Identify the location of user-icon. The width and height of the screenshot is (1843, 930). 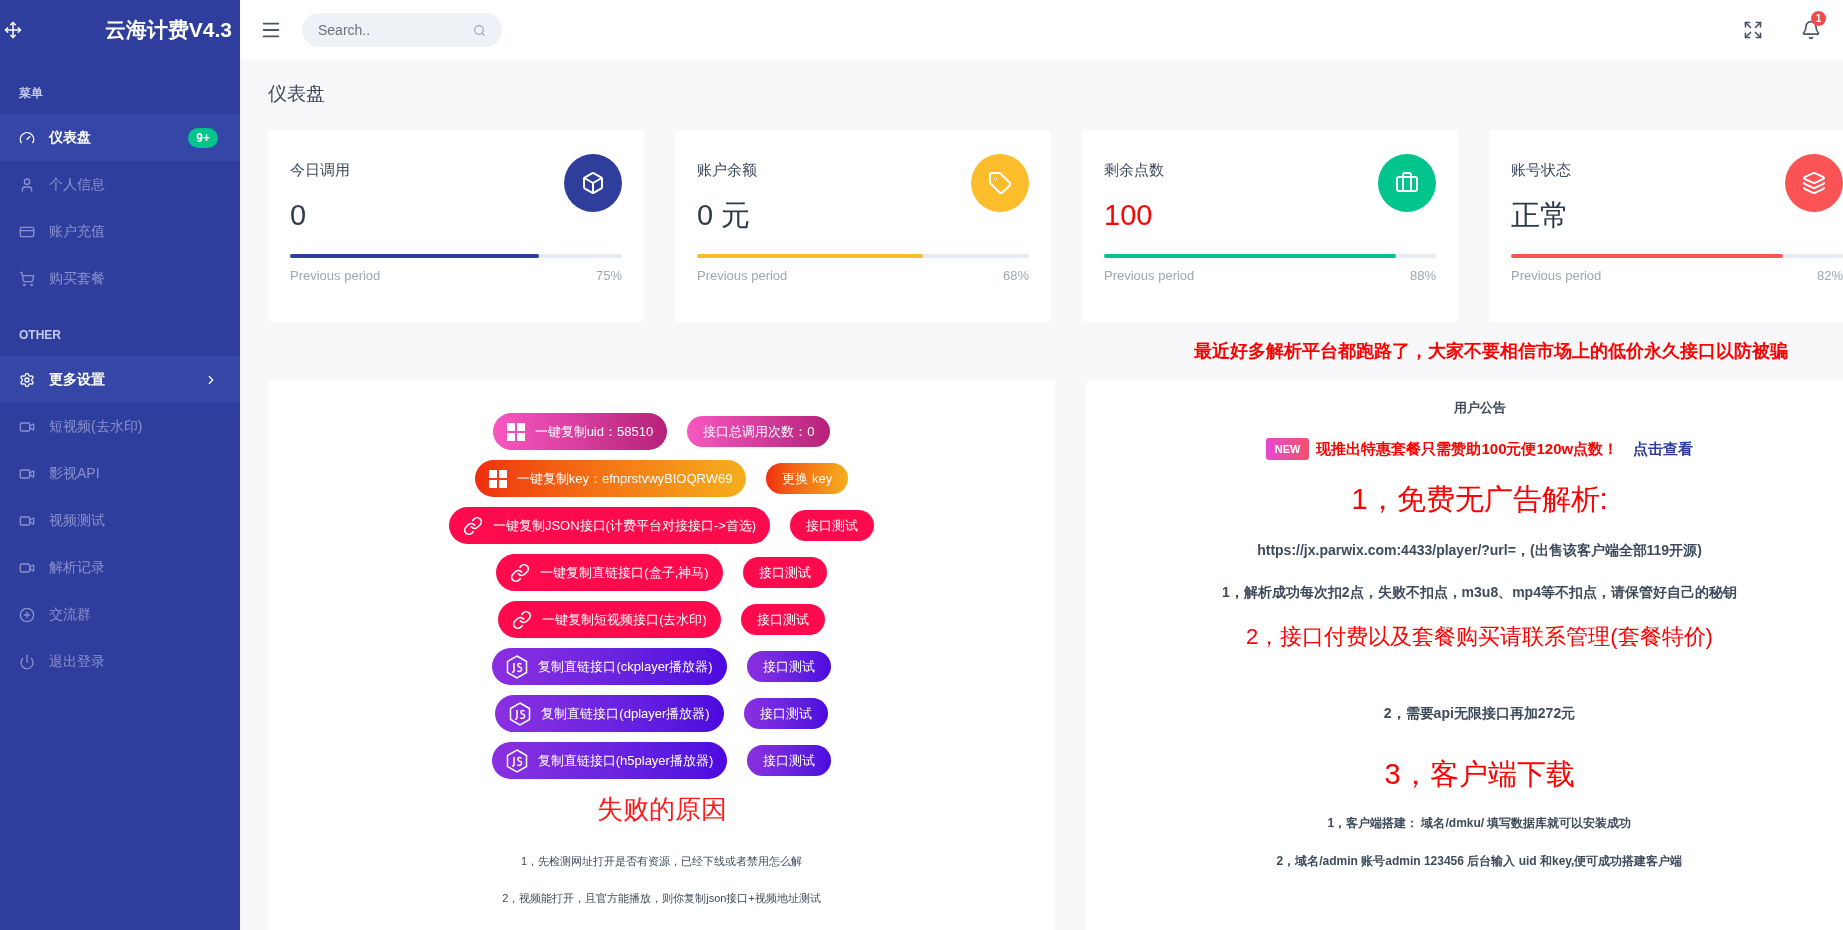
(27, 184).